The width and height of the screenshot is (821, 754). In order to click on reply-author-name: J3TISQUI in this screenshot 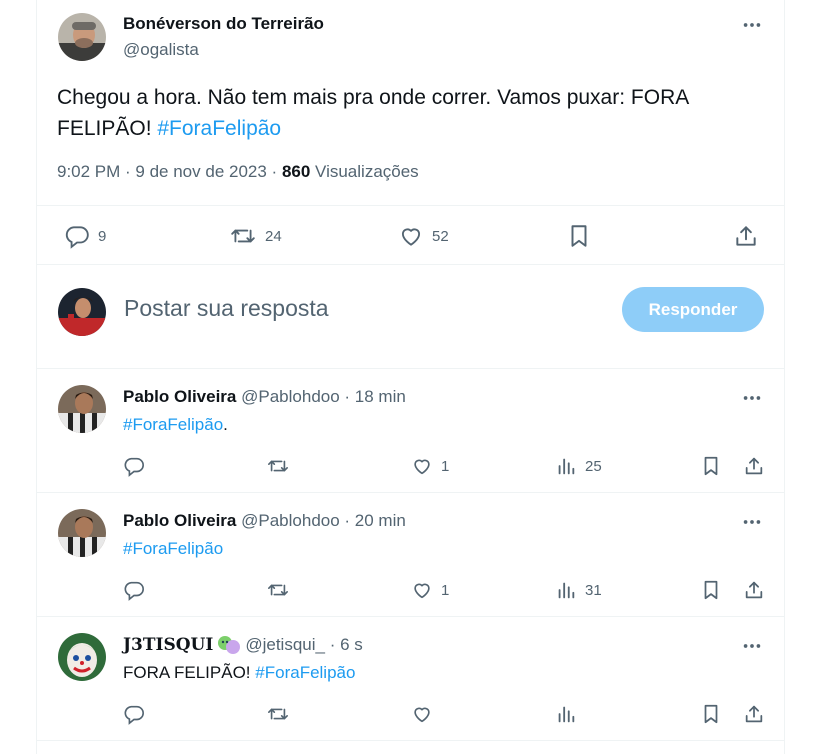, I will do `click(168, 645)`.